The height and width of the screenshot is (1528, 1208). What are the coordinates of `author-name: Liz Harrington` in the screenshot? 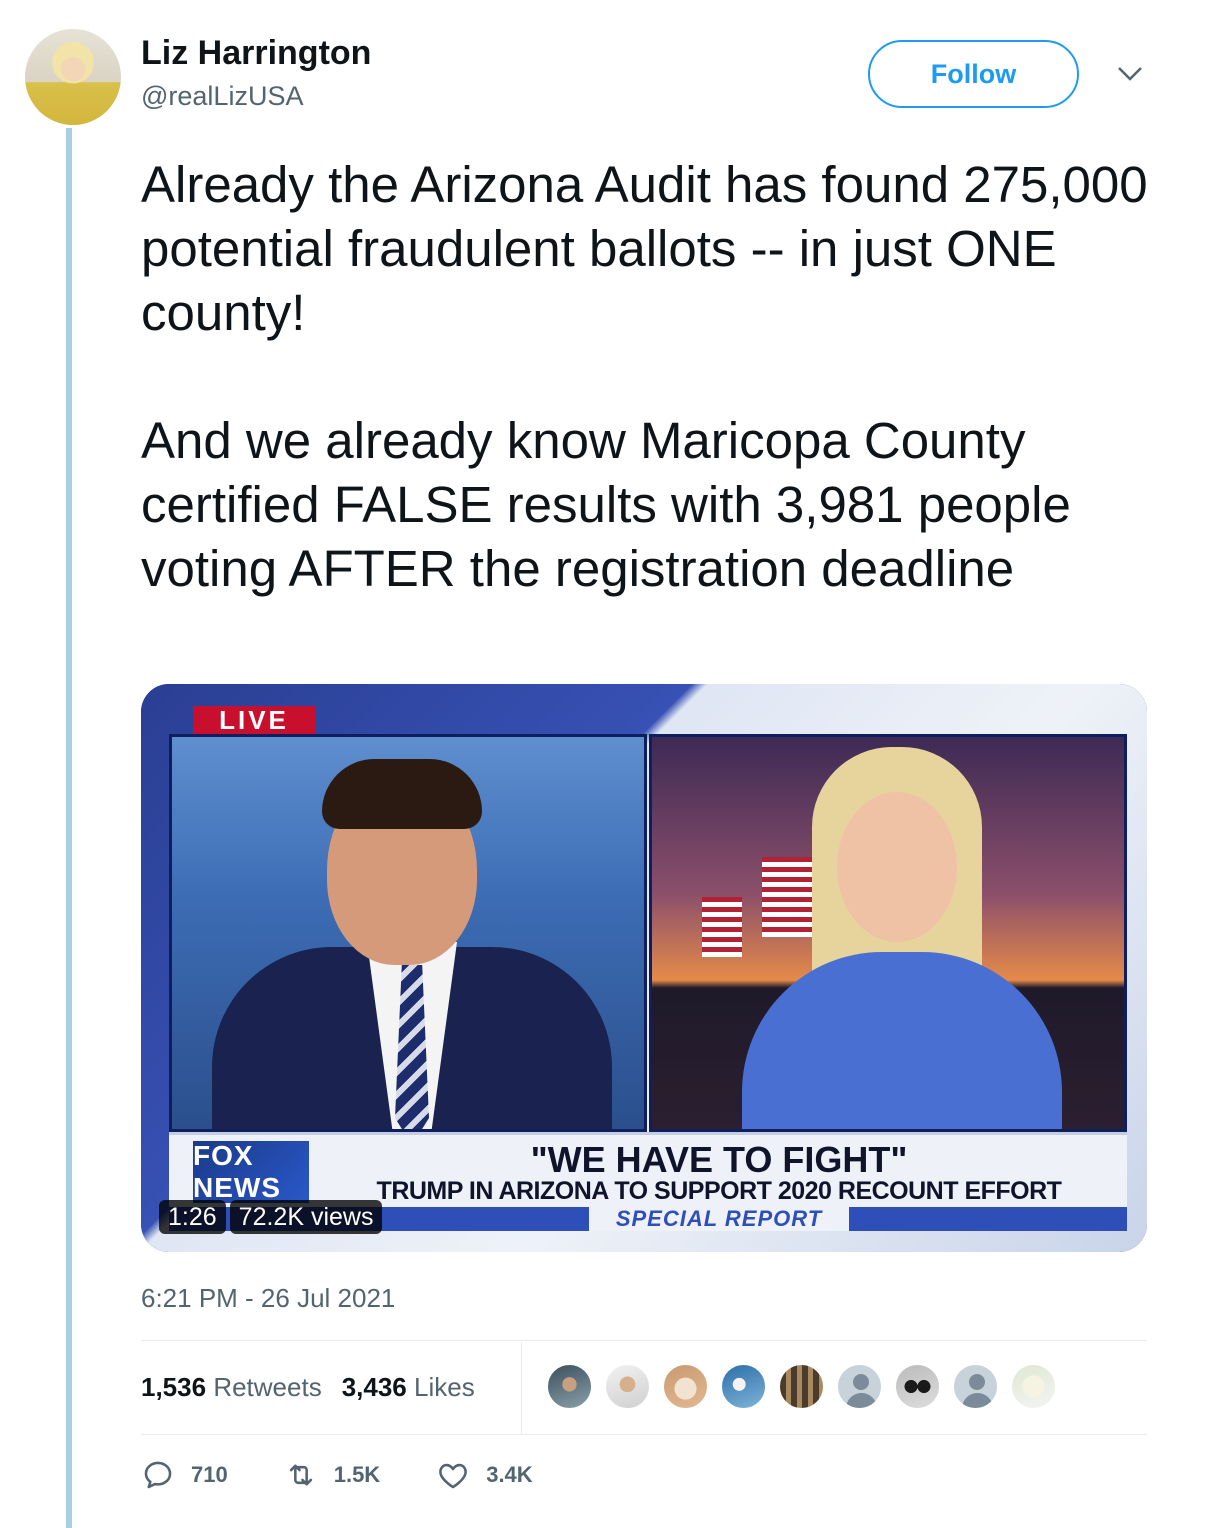 It's located at (256, 53).